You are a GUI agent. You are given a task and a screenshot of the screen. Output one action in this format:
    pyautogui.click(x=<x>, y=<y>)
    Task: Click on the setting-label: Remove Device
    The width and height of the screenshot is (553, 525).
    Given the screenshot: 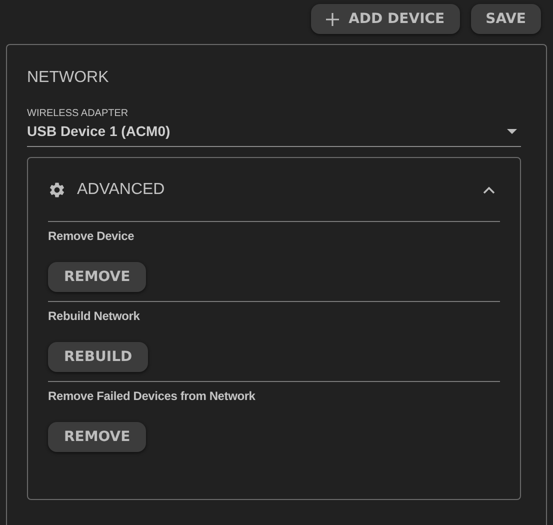 What is the action you would take?
    pyautogui.click(x=92, y=236)
    